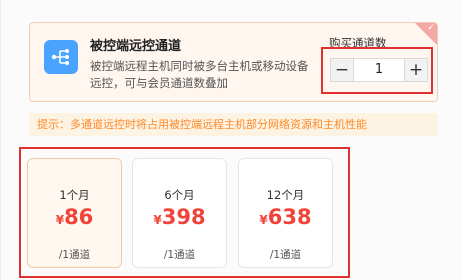  Describe the element at coordinates (233, 124) in the screenshot. I see `notice-banner: 提示：多通道远控时将占用被控端远程主机部分网络资源和主机性能` at that location.